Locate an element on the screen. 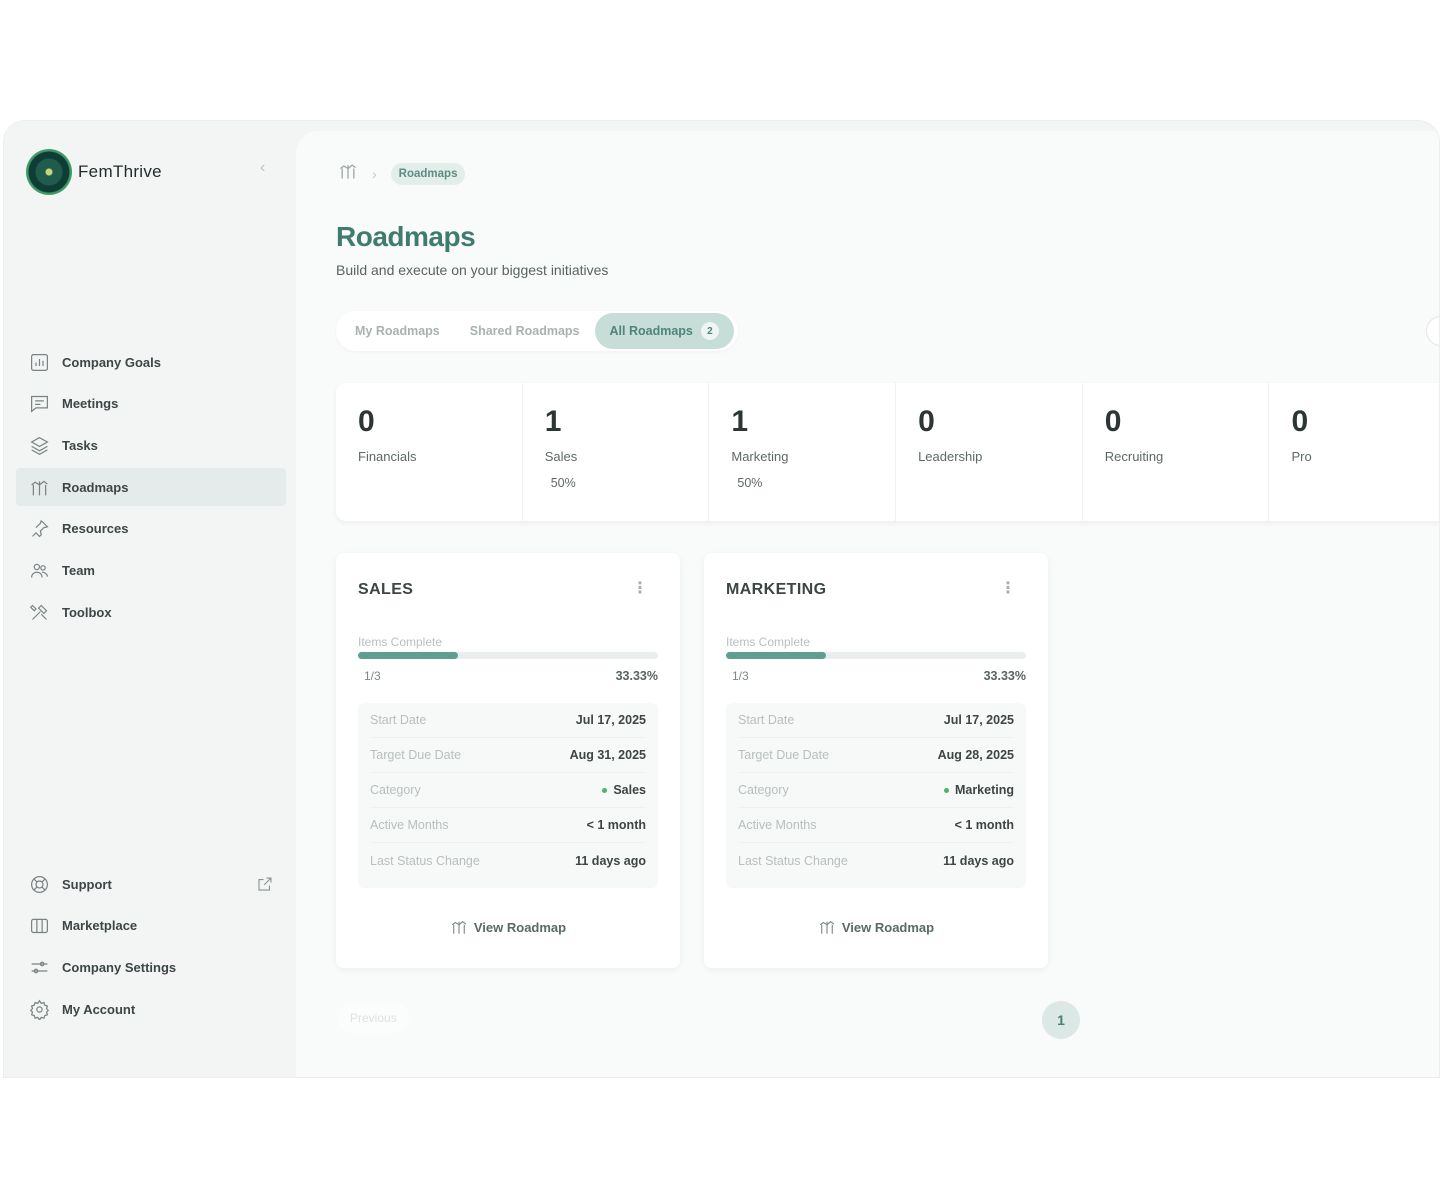 This screenshot has width=1440, height=1200. breadcrumb: › Roadmaps is located at coordinates (402, 173).